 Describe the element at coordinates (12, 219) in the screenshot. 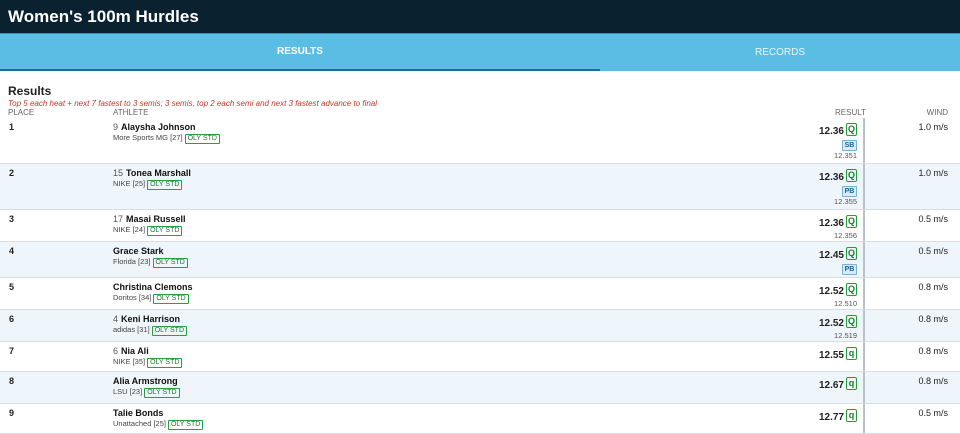

I see `place-cell: 3` at that location.